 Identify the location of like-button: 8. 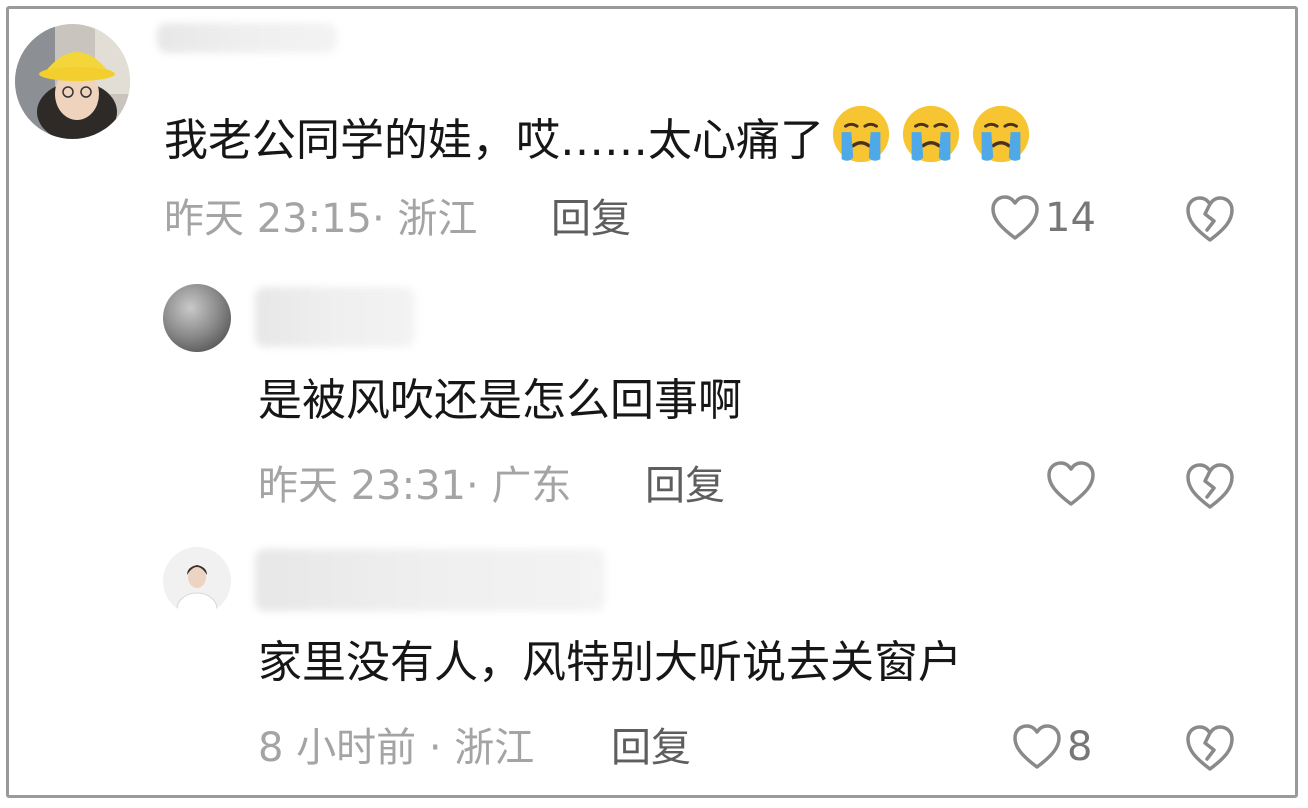
(1051, 747).